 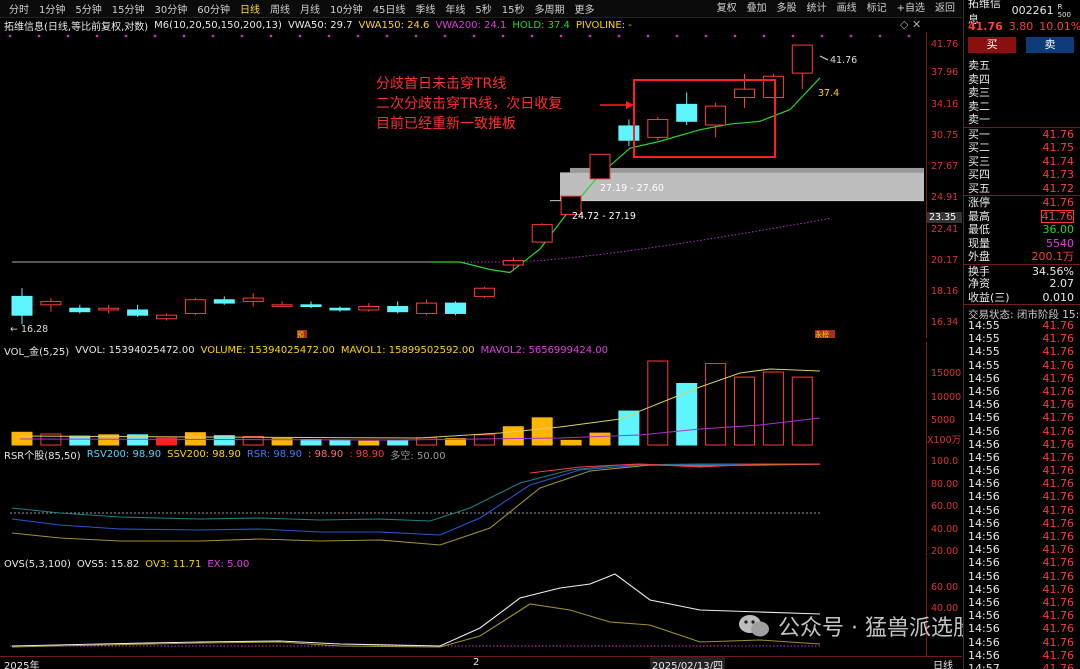 I want to click on stat-row: 涨停 41.76, so click(x=1022, y=203).